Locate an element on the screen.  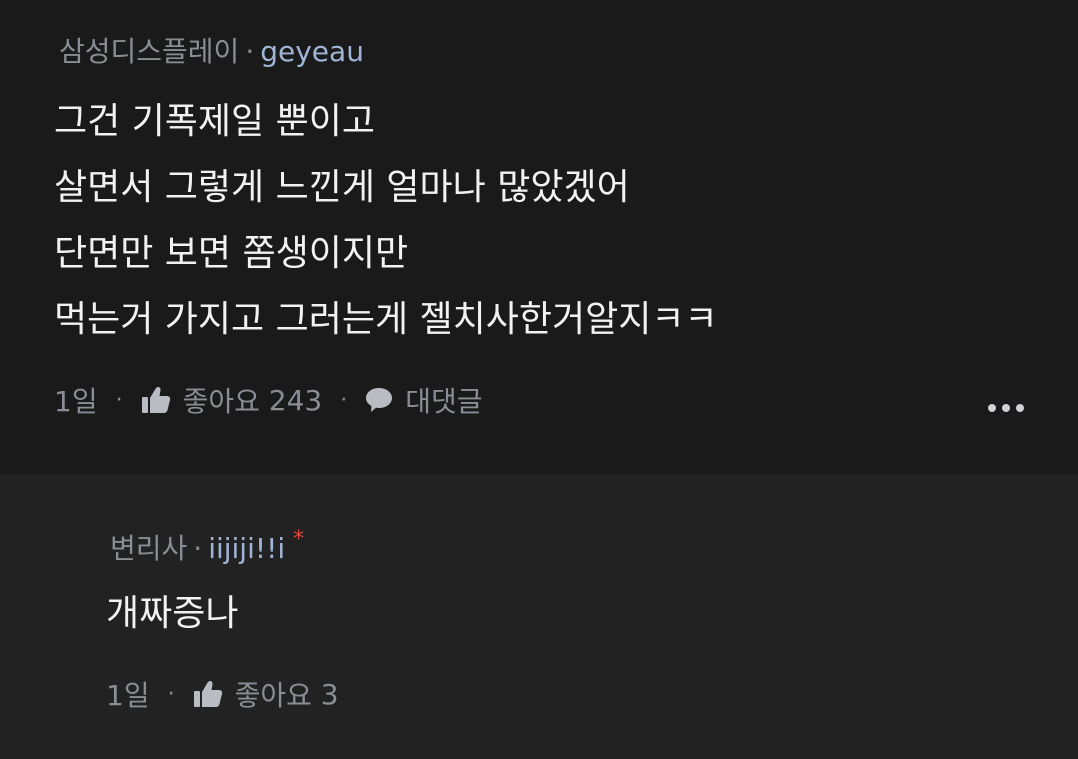
reply-label: 대댓글 is located at coordinates (444, 401).